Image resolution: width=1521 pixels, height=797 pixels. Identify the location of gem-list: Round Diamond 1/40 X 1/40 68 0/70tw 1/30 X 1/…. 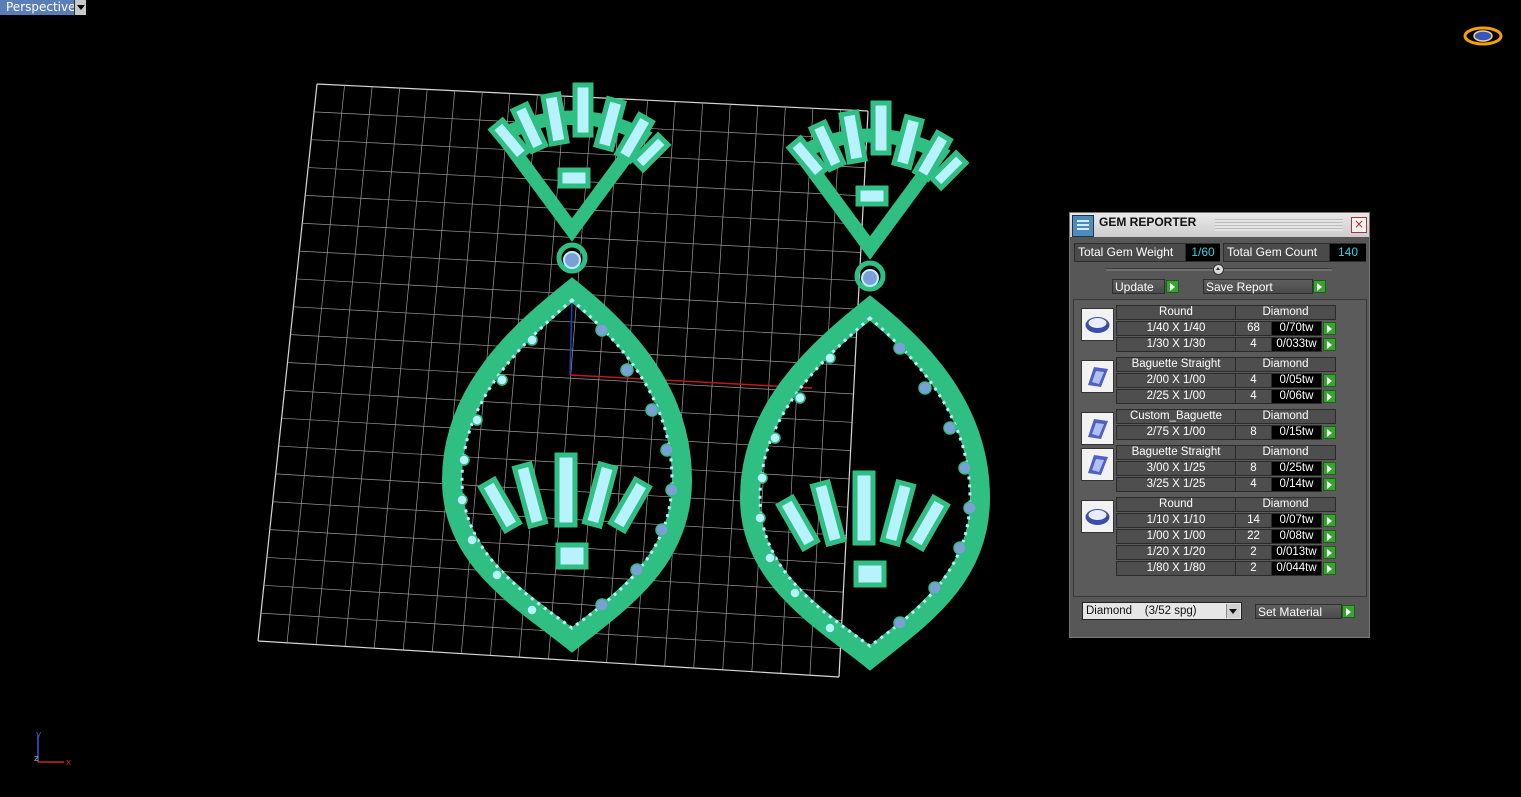
(1220, 448).